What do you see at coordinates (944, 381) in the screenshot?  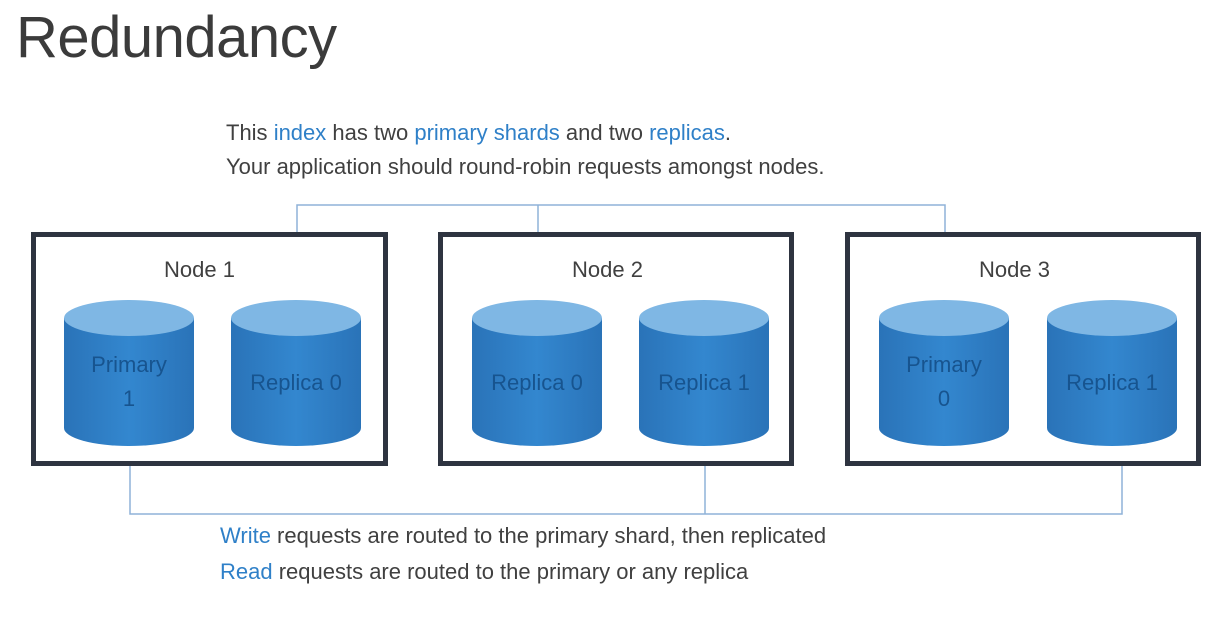 I see `shard-label: Primary 0` at bounding box center [944, 381].